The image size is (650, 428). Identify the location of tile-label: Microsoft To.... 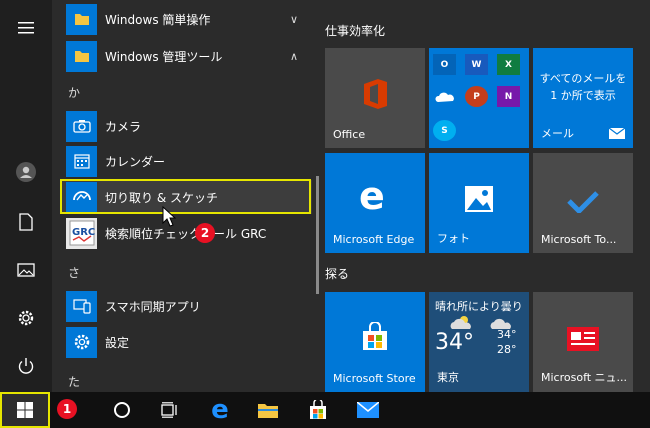
(579, 239).